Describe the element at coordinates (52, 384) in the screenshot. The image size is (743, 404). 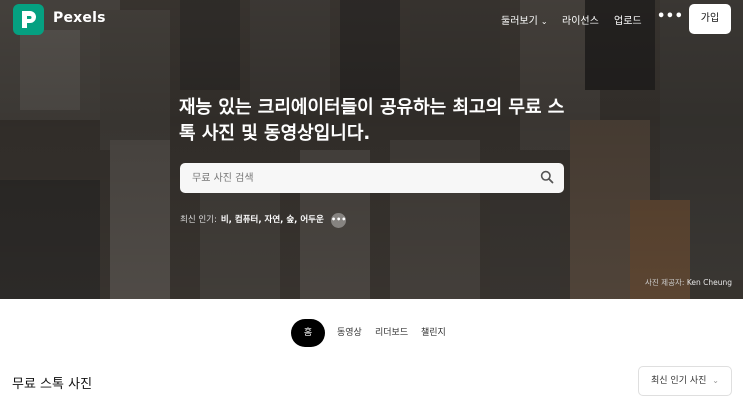
I see `section-title: 무료 스톡 사진` at that location.